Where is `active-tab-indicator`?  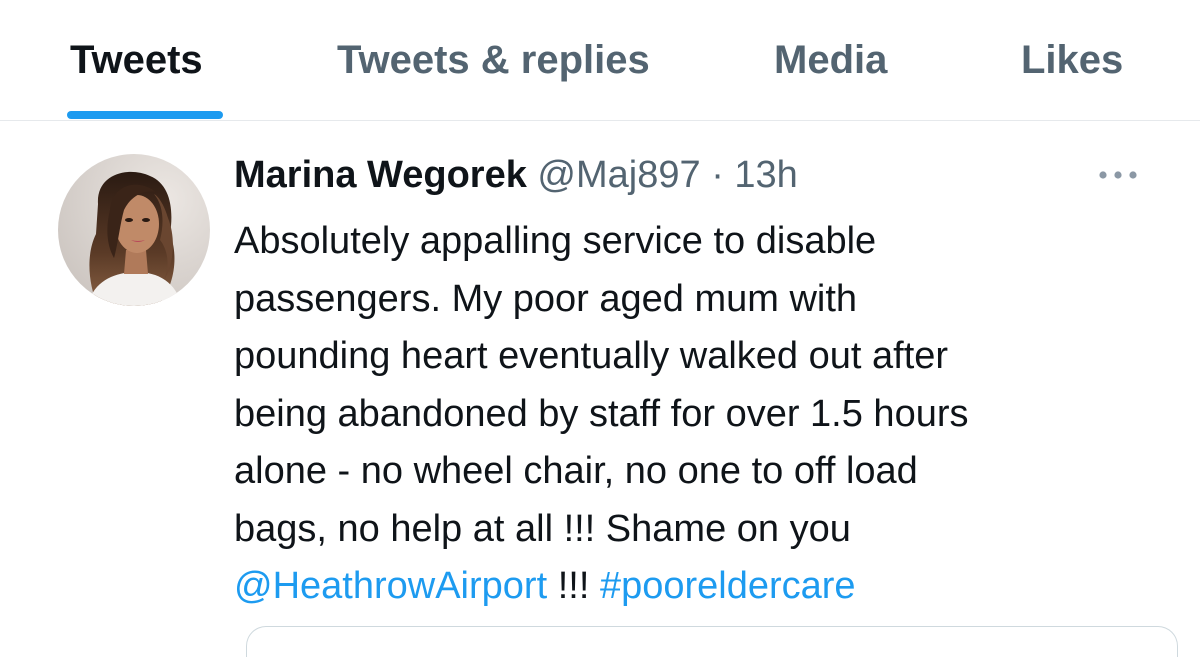
active-tab-indicator is located at coordinates (145, 115).